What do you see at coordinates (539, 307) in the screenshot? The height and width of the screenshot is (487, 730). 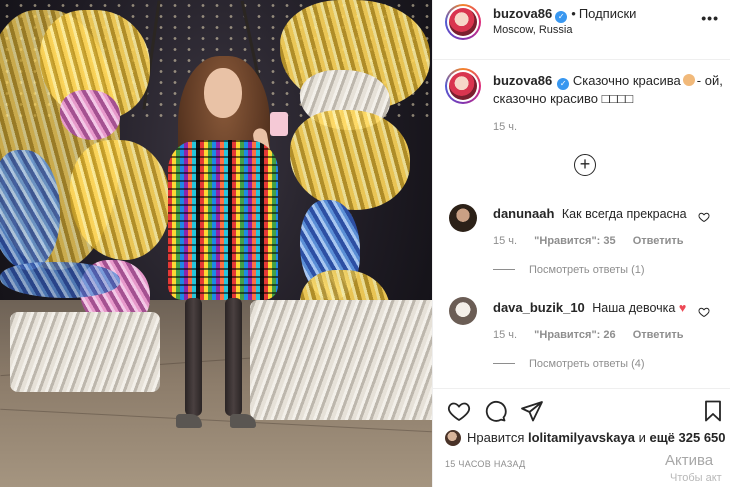 I see `comment-username: dava_buzik_10` at bounding box center [539, 307].